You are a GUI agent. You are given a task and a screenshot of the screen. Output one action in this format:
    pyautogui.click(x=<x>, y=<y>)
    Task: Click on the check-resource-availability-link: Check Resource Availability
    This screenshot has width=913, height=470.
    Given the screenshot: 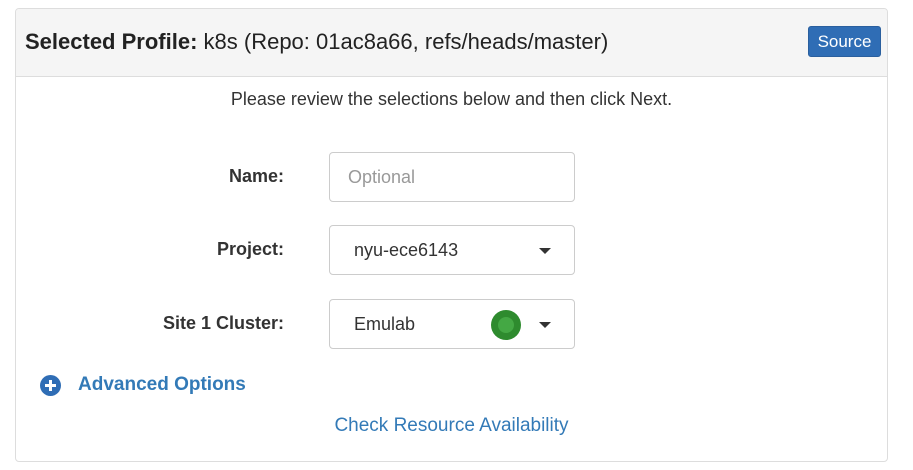 What is the action you would take?
    pyautogui.click(x=451, y=426)
    